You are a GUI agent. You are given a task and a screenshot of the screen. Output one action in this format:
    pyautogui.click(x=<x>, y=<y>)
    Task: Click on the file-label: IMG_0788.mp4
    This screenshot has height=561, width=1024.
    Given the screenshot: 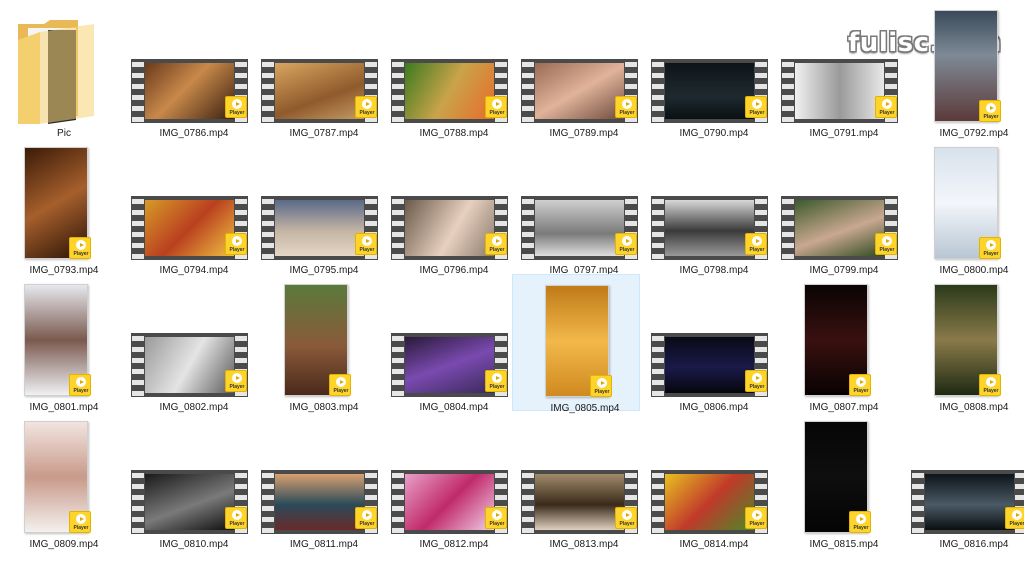 What is the action you would take?
    pyautogui.click(x=454, y=133)
    